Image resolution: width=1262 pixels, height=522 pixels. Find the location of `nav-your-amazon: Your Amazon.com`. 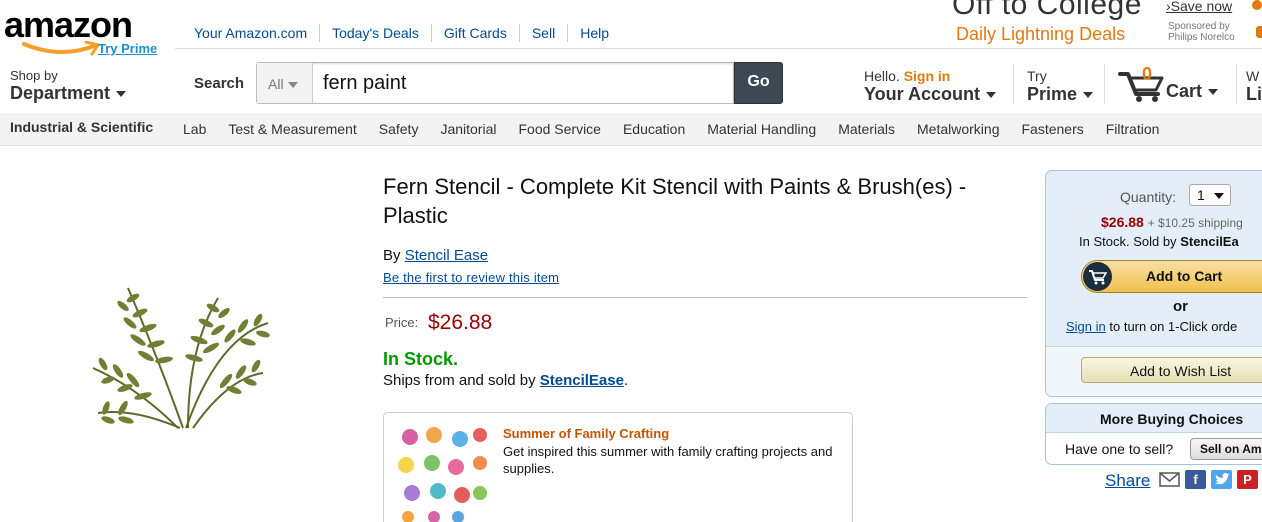

nav-your-amazon: Your Amazon.com is located at coordinates (251, 33).